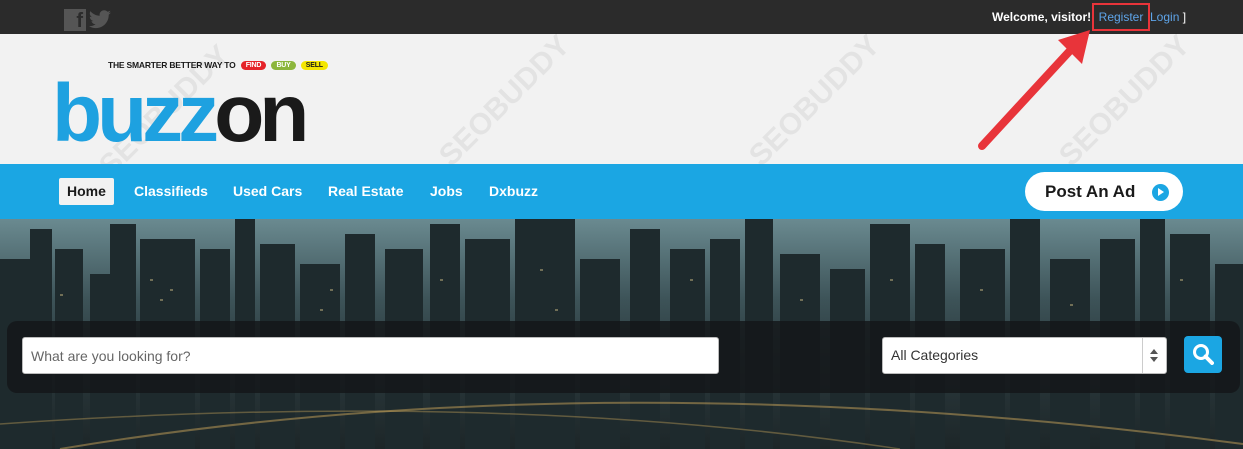 This screenshot has height=449, width=1243. I want to click on post-ad-label: Post An Ad, so click(1090, 191).